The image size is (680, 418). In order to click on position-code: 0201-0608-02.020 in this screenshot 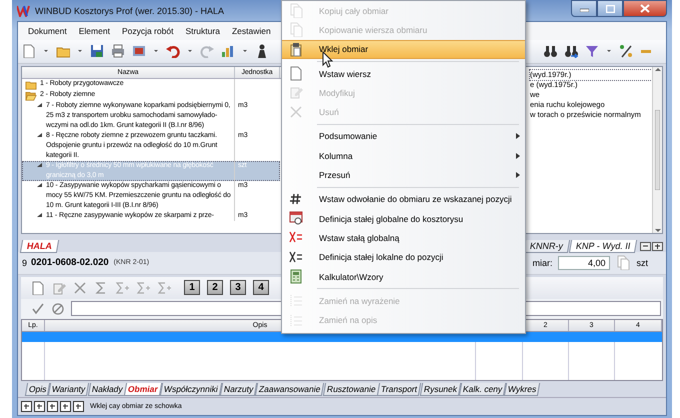, I will do `click(70, 262)`.